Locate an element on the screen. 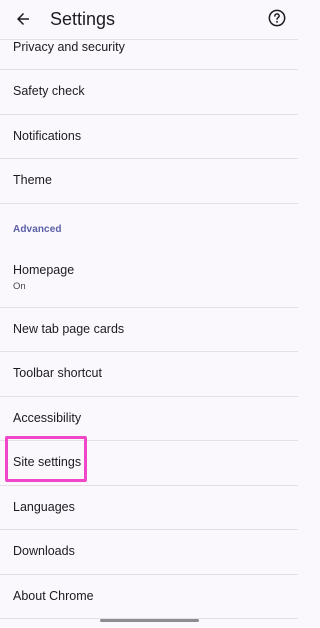 This screenshot has width=320, height=628. list-item-theme: Theme is located at coordinates (149, 181).